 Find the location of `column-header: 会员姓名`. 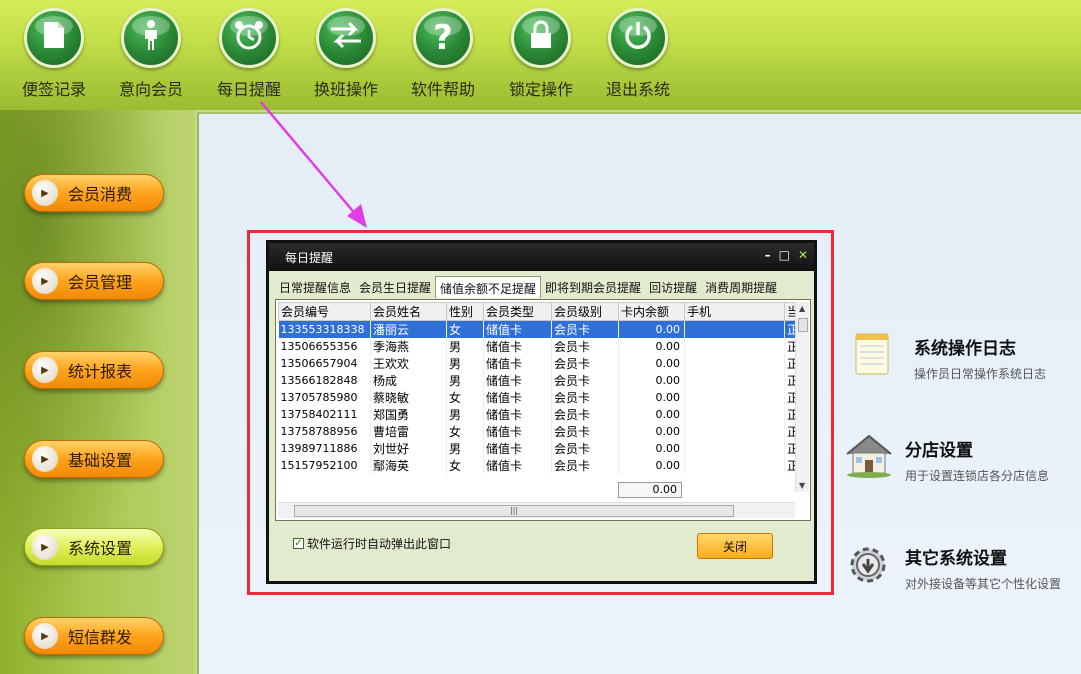

column-header: 会员姓名 is located at coordinates (408, 311).